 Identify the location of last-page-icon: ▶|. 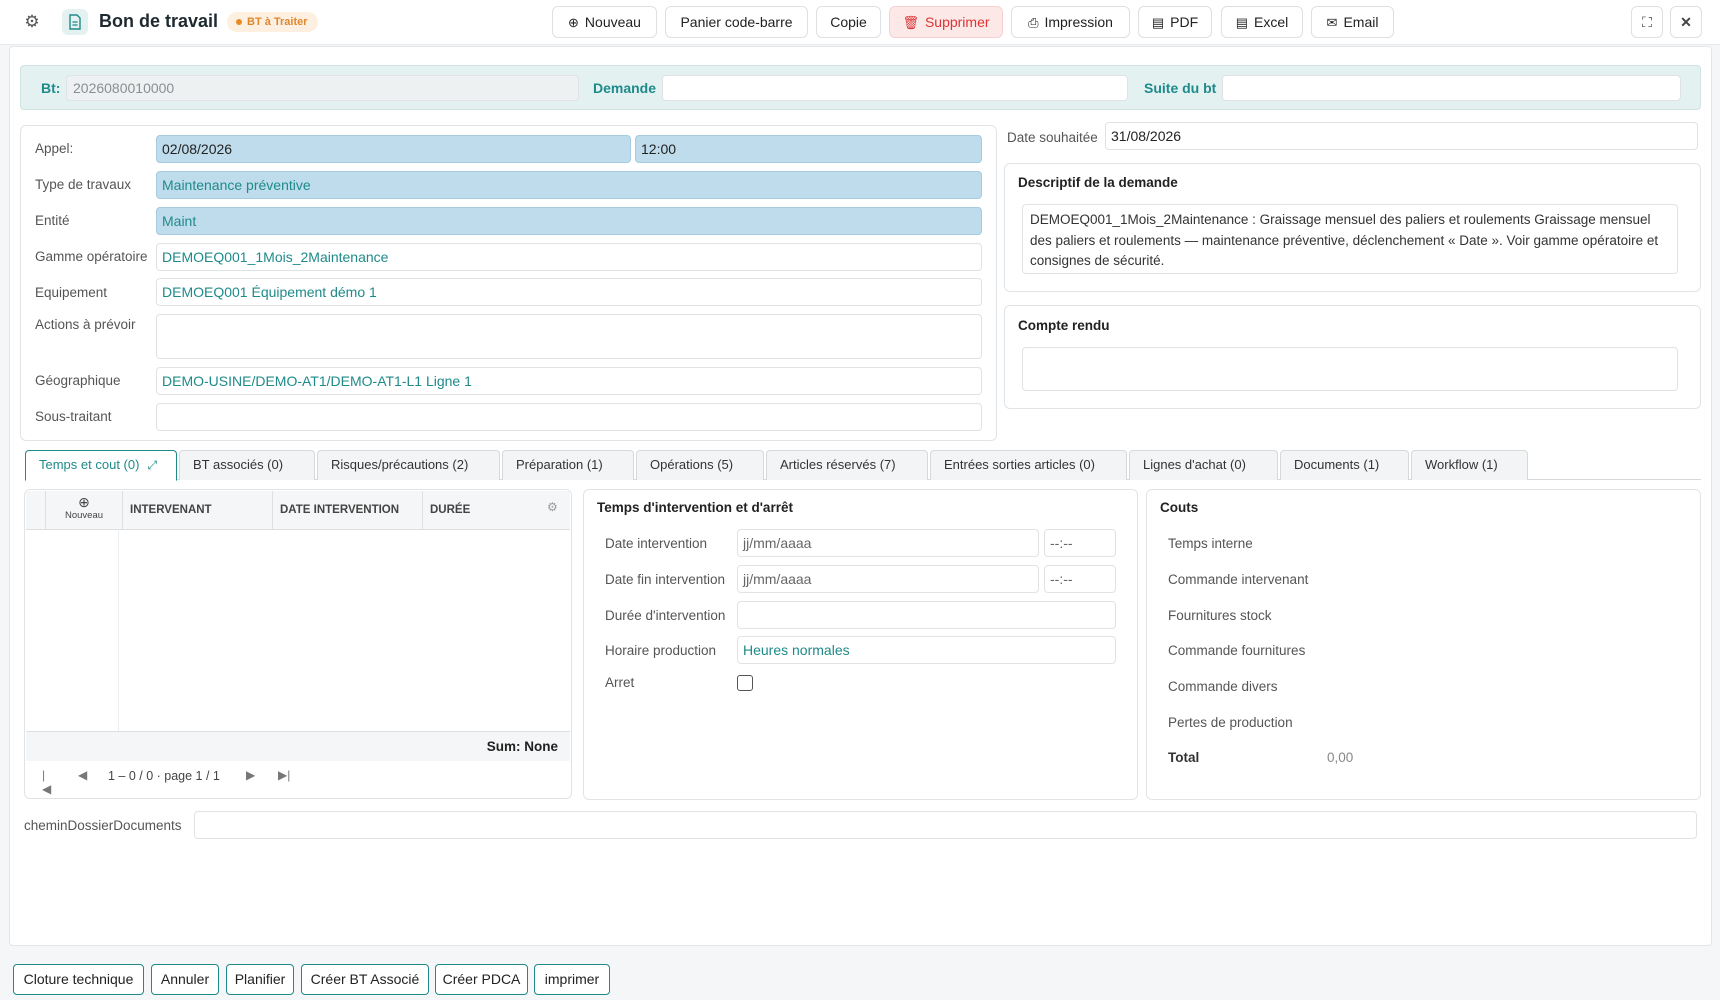
(284, 775).